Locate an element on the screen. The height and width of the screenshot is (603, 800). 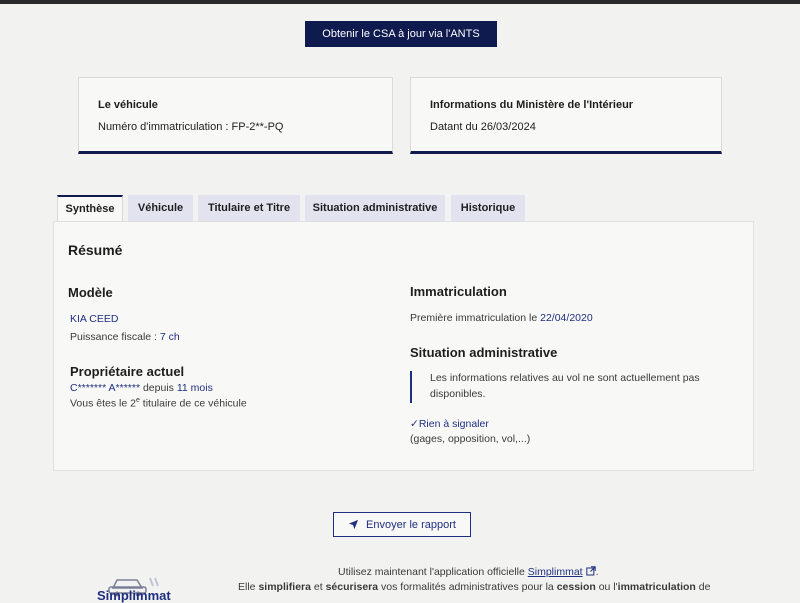
owner-line: C******* A****** depuis 11 mois is located at coordinates (141, 388).